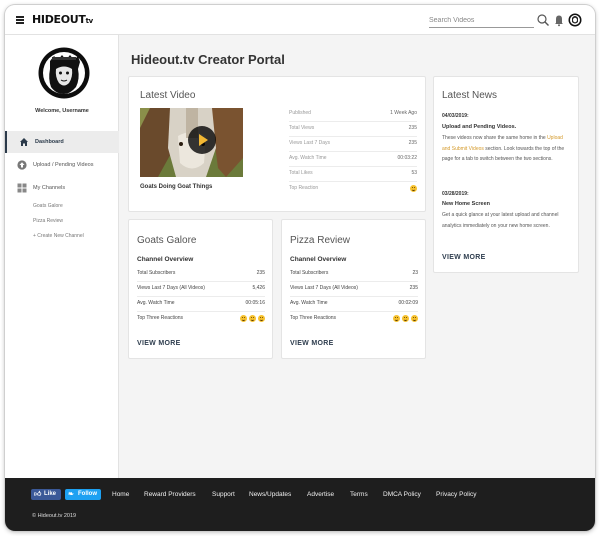 The height and width of the screenshot is (536, 600). I want to click on video-thumbnail, so click(191, 142).